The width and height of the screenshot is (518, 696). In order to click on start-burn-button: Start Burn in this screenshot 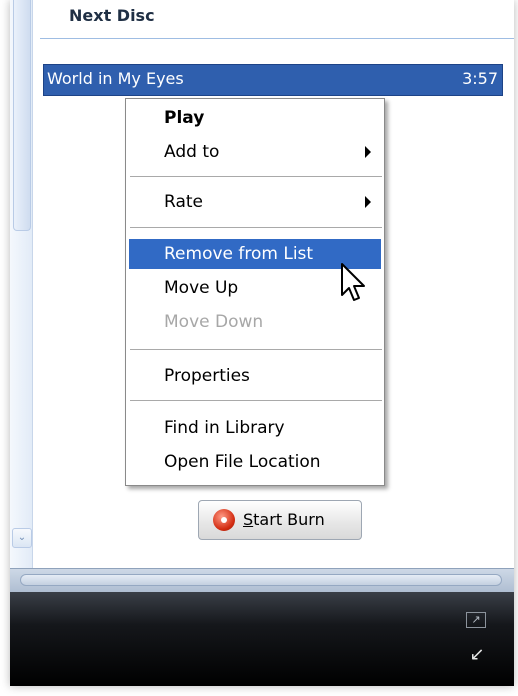, I will do `click(280, 520)`.